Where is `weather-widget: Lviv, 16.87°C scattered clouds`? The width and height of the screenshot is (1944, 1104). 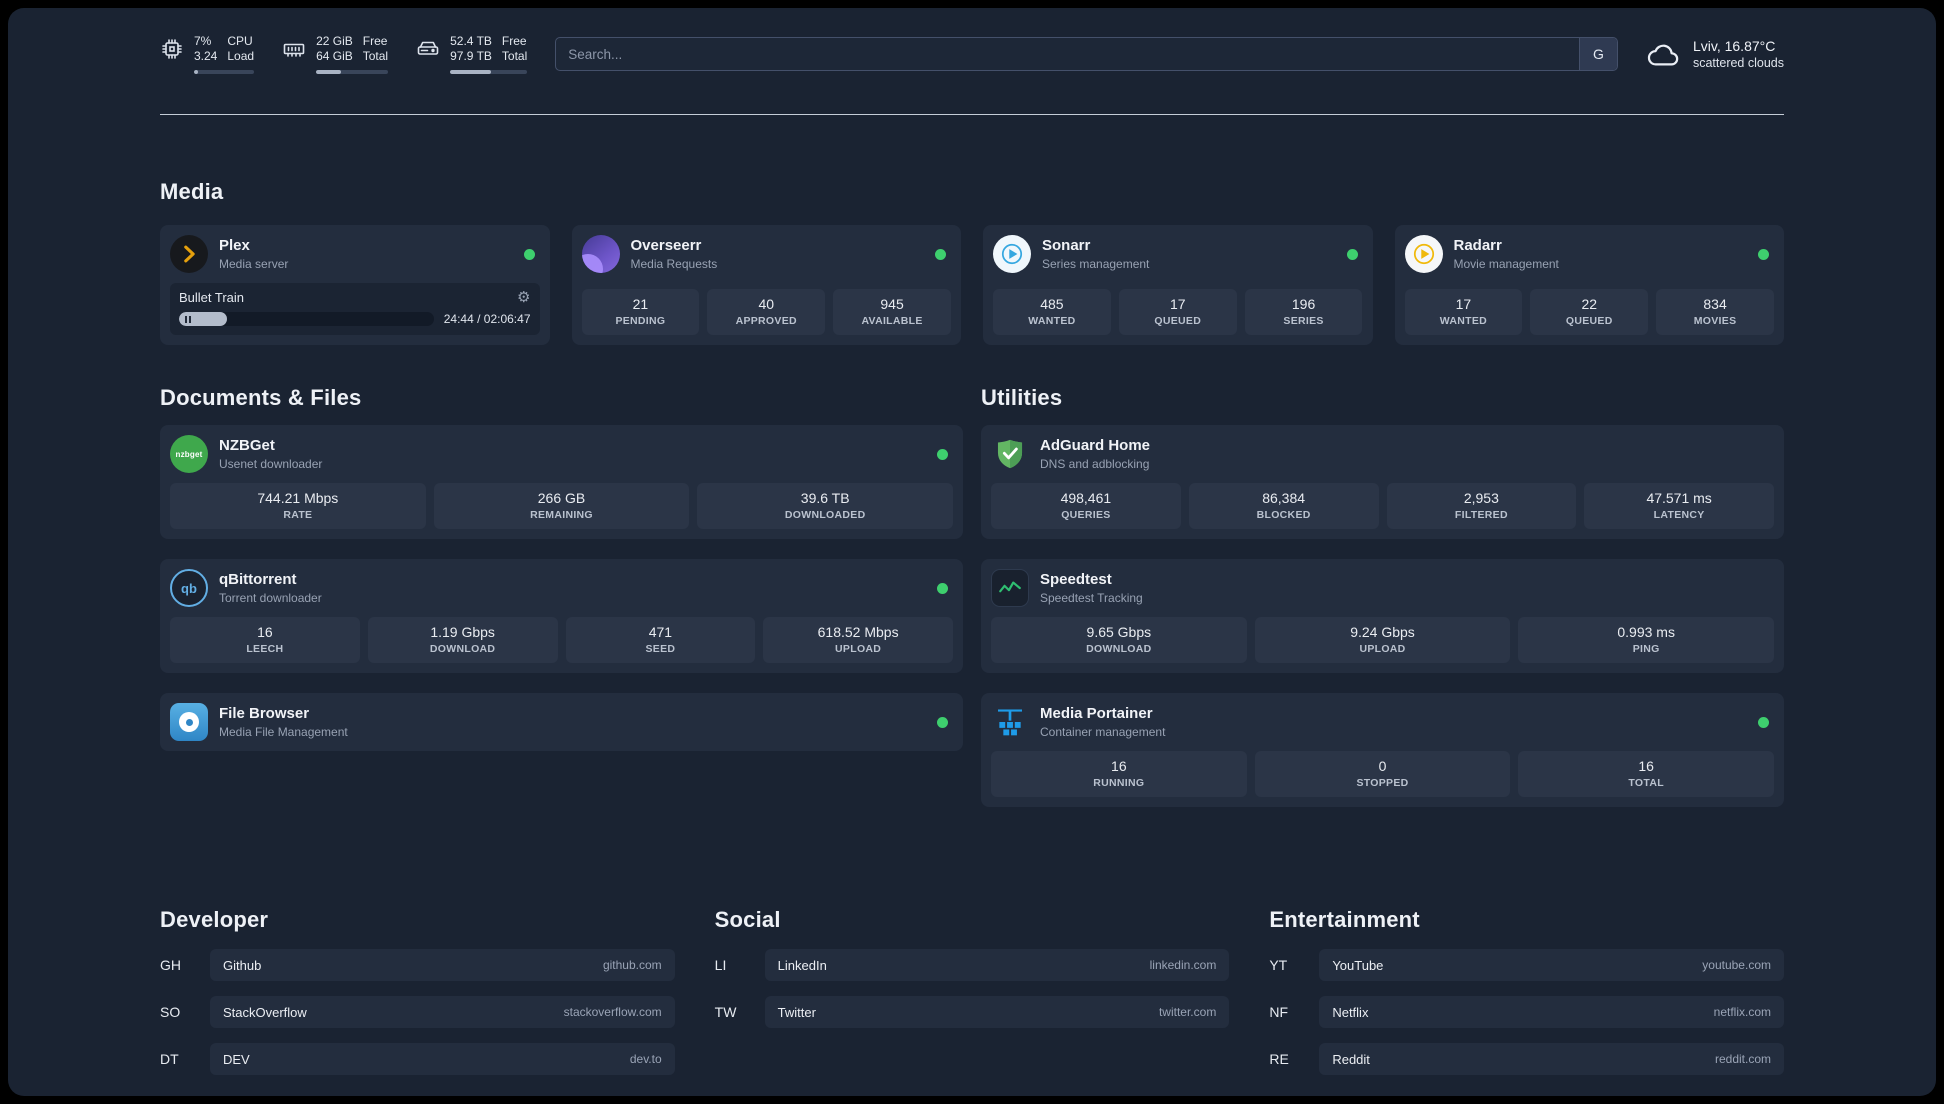
weather-widget: Lviv, 16.87°C scattered clouds is located at coordinates (1715, 54).